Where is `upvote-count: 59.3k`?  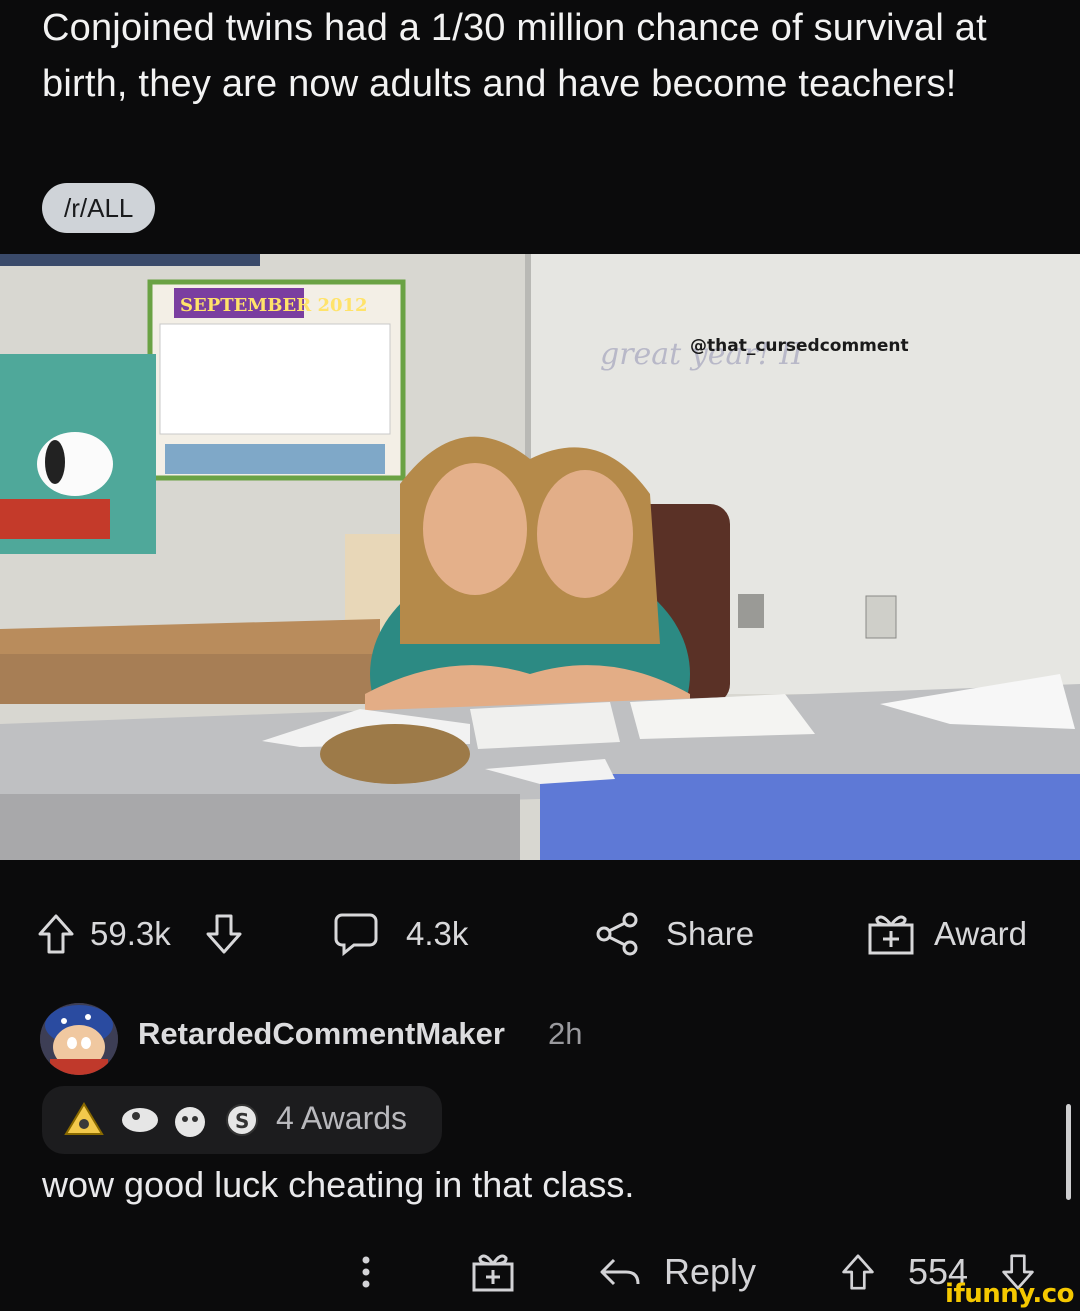
upvote-count: 59.3k is located at coordinates (130, 933).